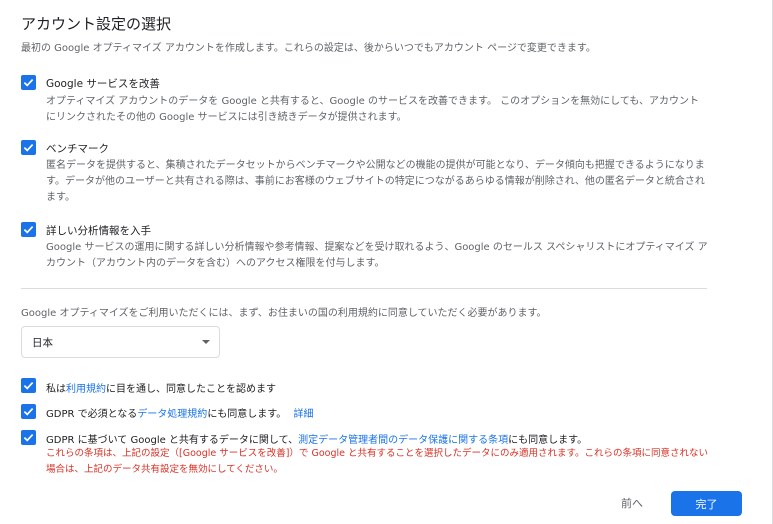 This screenshot has width=773, height=524. What do you see at coordinates (247, 414) in the screenshot?
I see `agree-data-processing-post: にも同意します。` at bounding box center [247, 414].